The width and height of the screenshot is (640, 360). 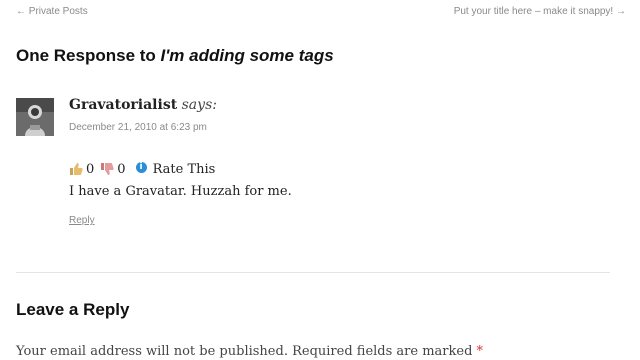 What do you see at coordinates (107, 169) in the screenshot?
I see `thumbs-down-icon` at bounding box center [107, 169].